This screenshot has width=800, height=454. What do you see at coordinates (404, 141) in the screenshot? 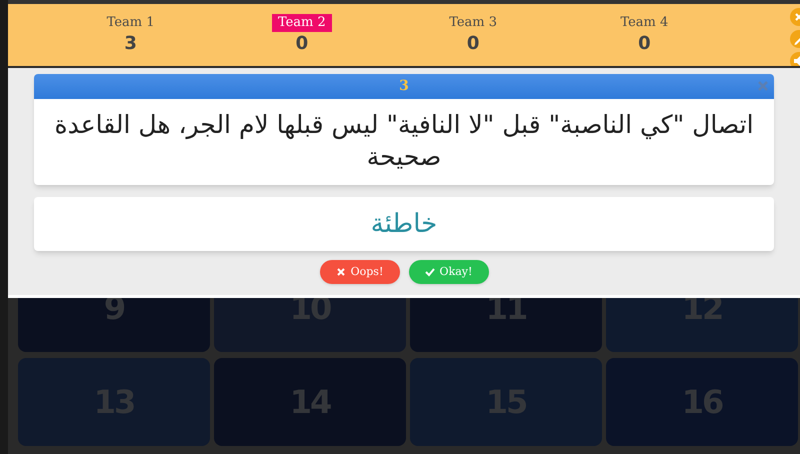
I see `question-text: اتصال "كي الناصبة" قبل "لا النافية" ليس قبلها لام الجر، هل القاعدة صحيحة` at bounding box center [404, 141].